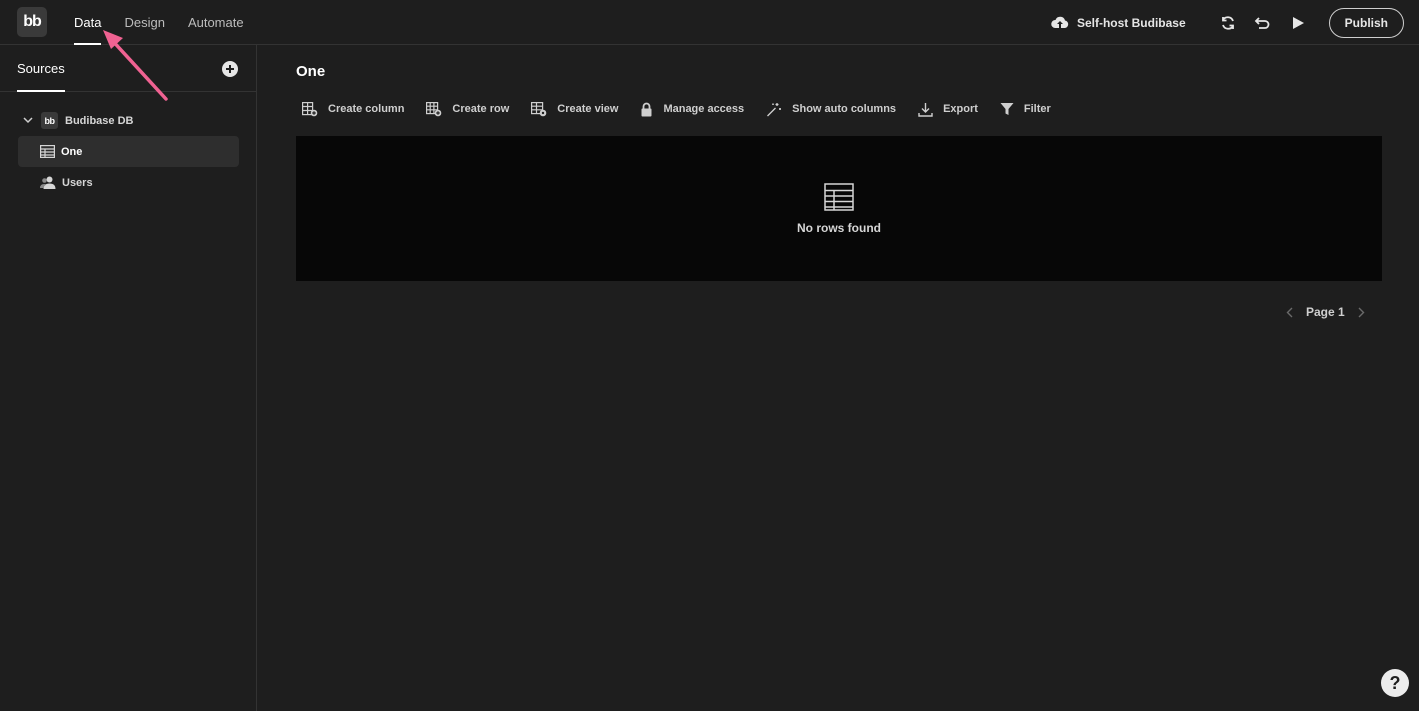  What do you see at coordinates (539, 108) in the screenshot?
I see `create-view-icon` at bounding box center [539, 108].